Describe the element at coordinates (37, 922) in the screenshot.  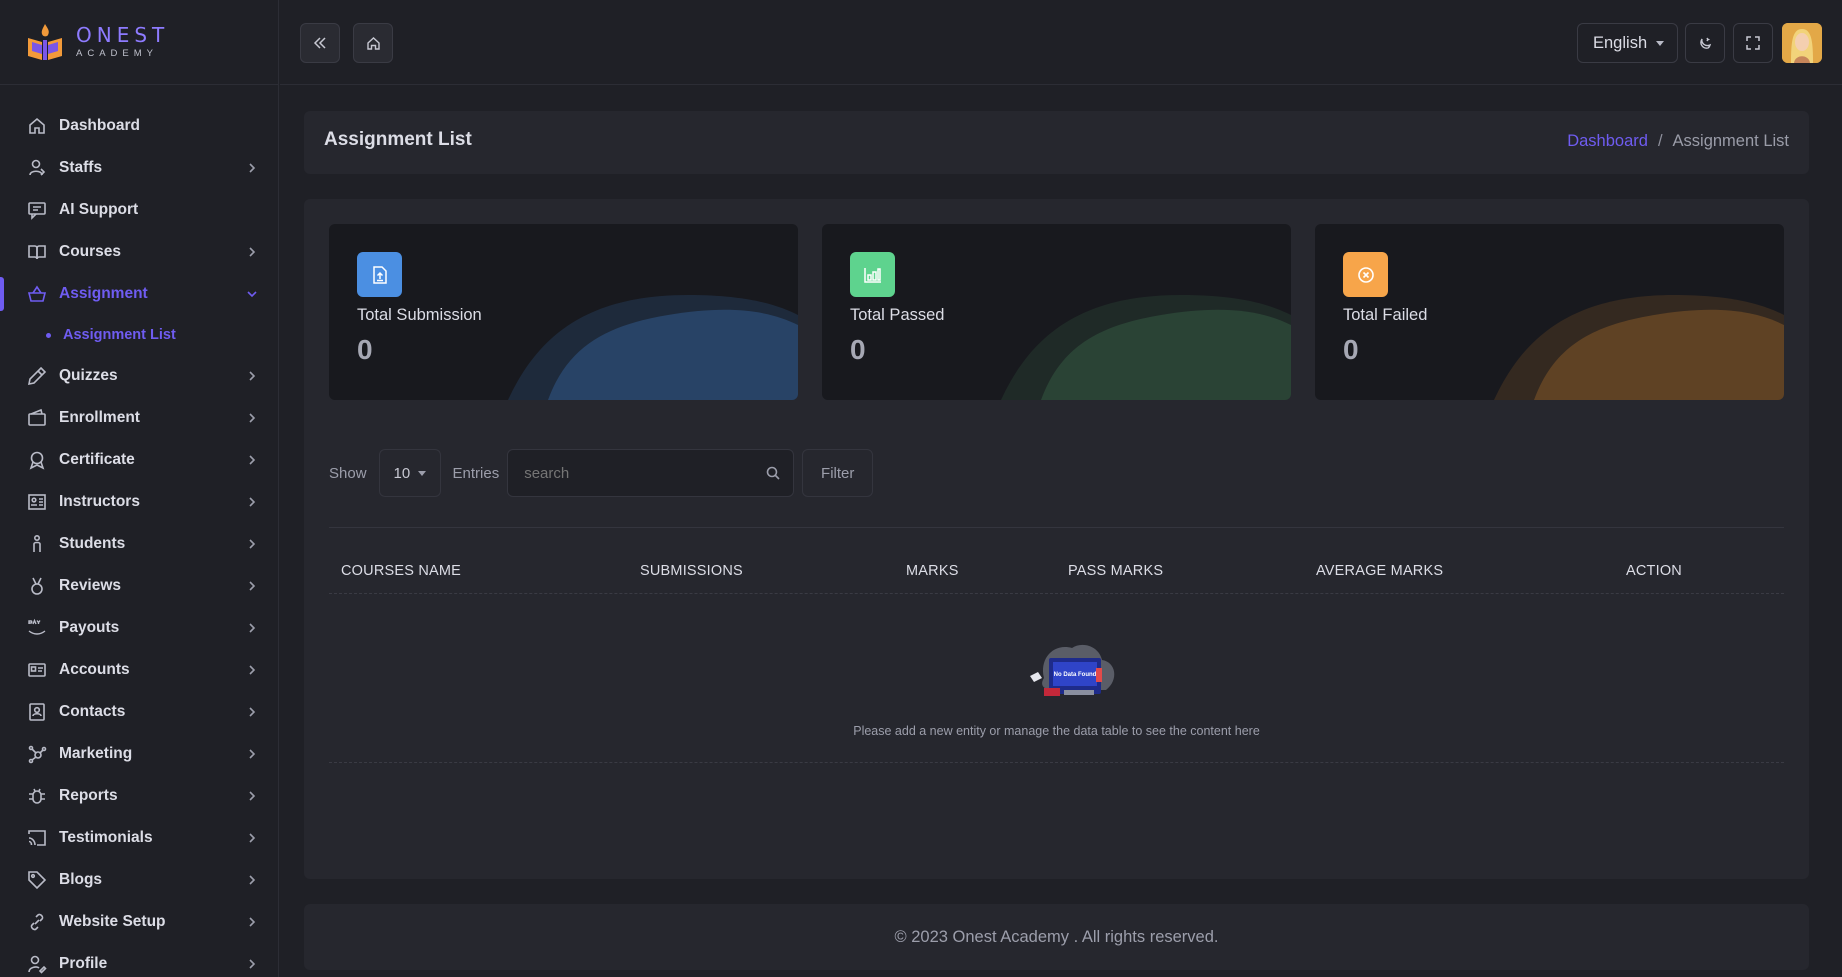
I see `link-icon` at that location.